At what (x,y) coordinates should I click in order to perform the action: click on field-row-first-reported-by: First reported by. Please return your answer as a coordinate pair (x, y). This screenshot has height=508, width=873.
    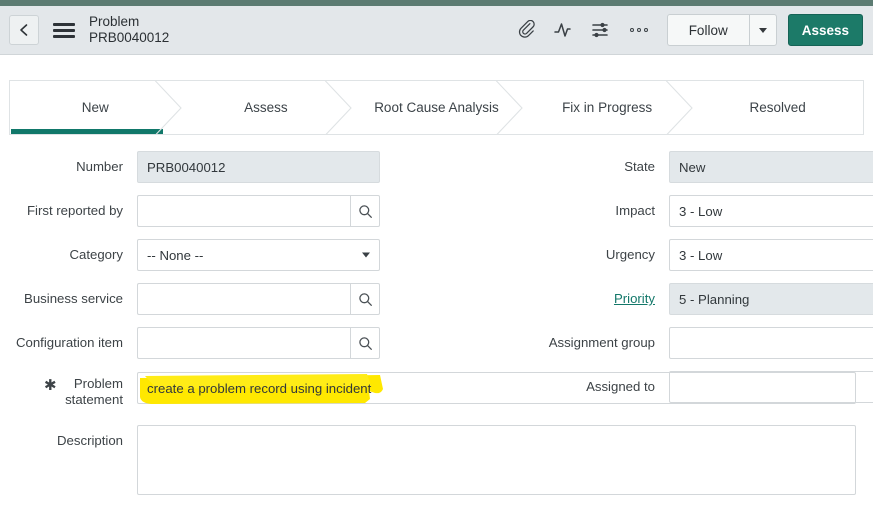
    Looking at the image, I should click on (215, 211).